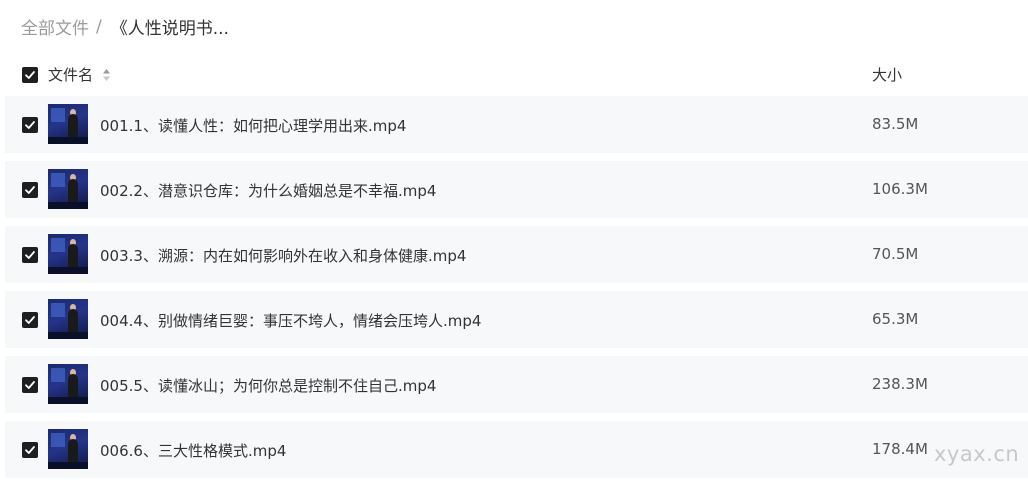 This screenshot has height=485, width=1028. What do you see at coordinates (70, 74) in the screenshot?
I see `column-header-name: 文件名` at bounding box center [70, 74].